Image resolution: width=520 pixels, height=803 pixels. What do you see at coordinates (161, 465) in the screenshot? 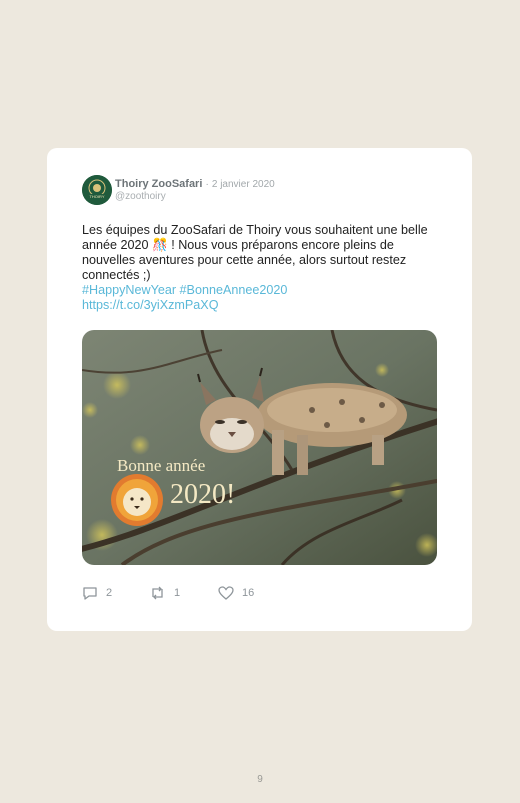
I see `greeting-line-1: Bonne année` at bounding box center [161, 465].